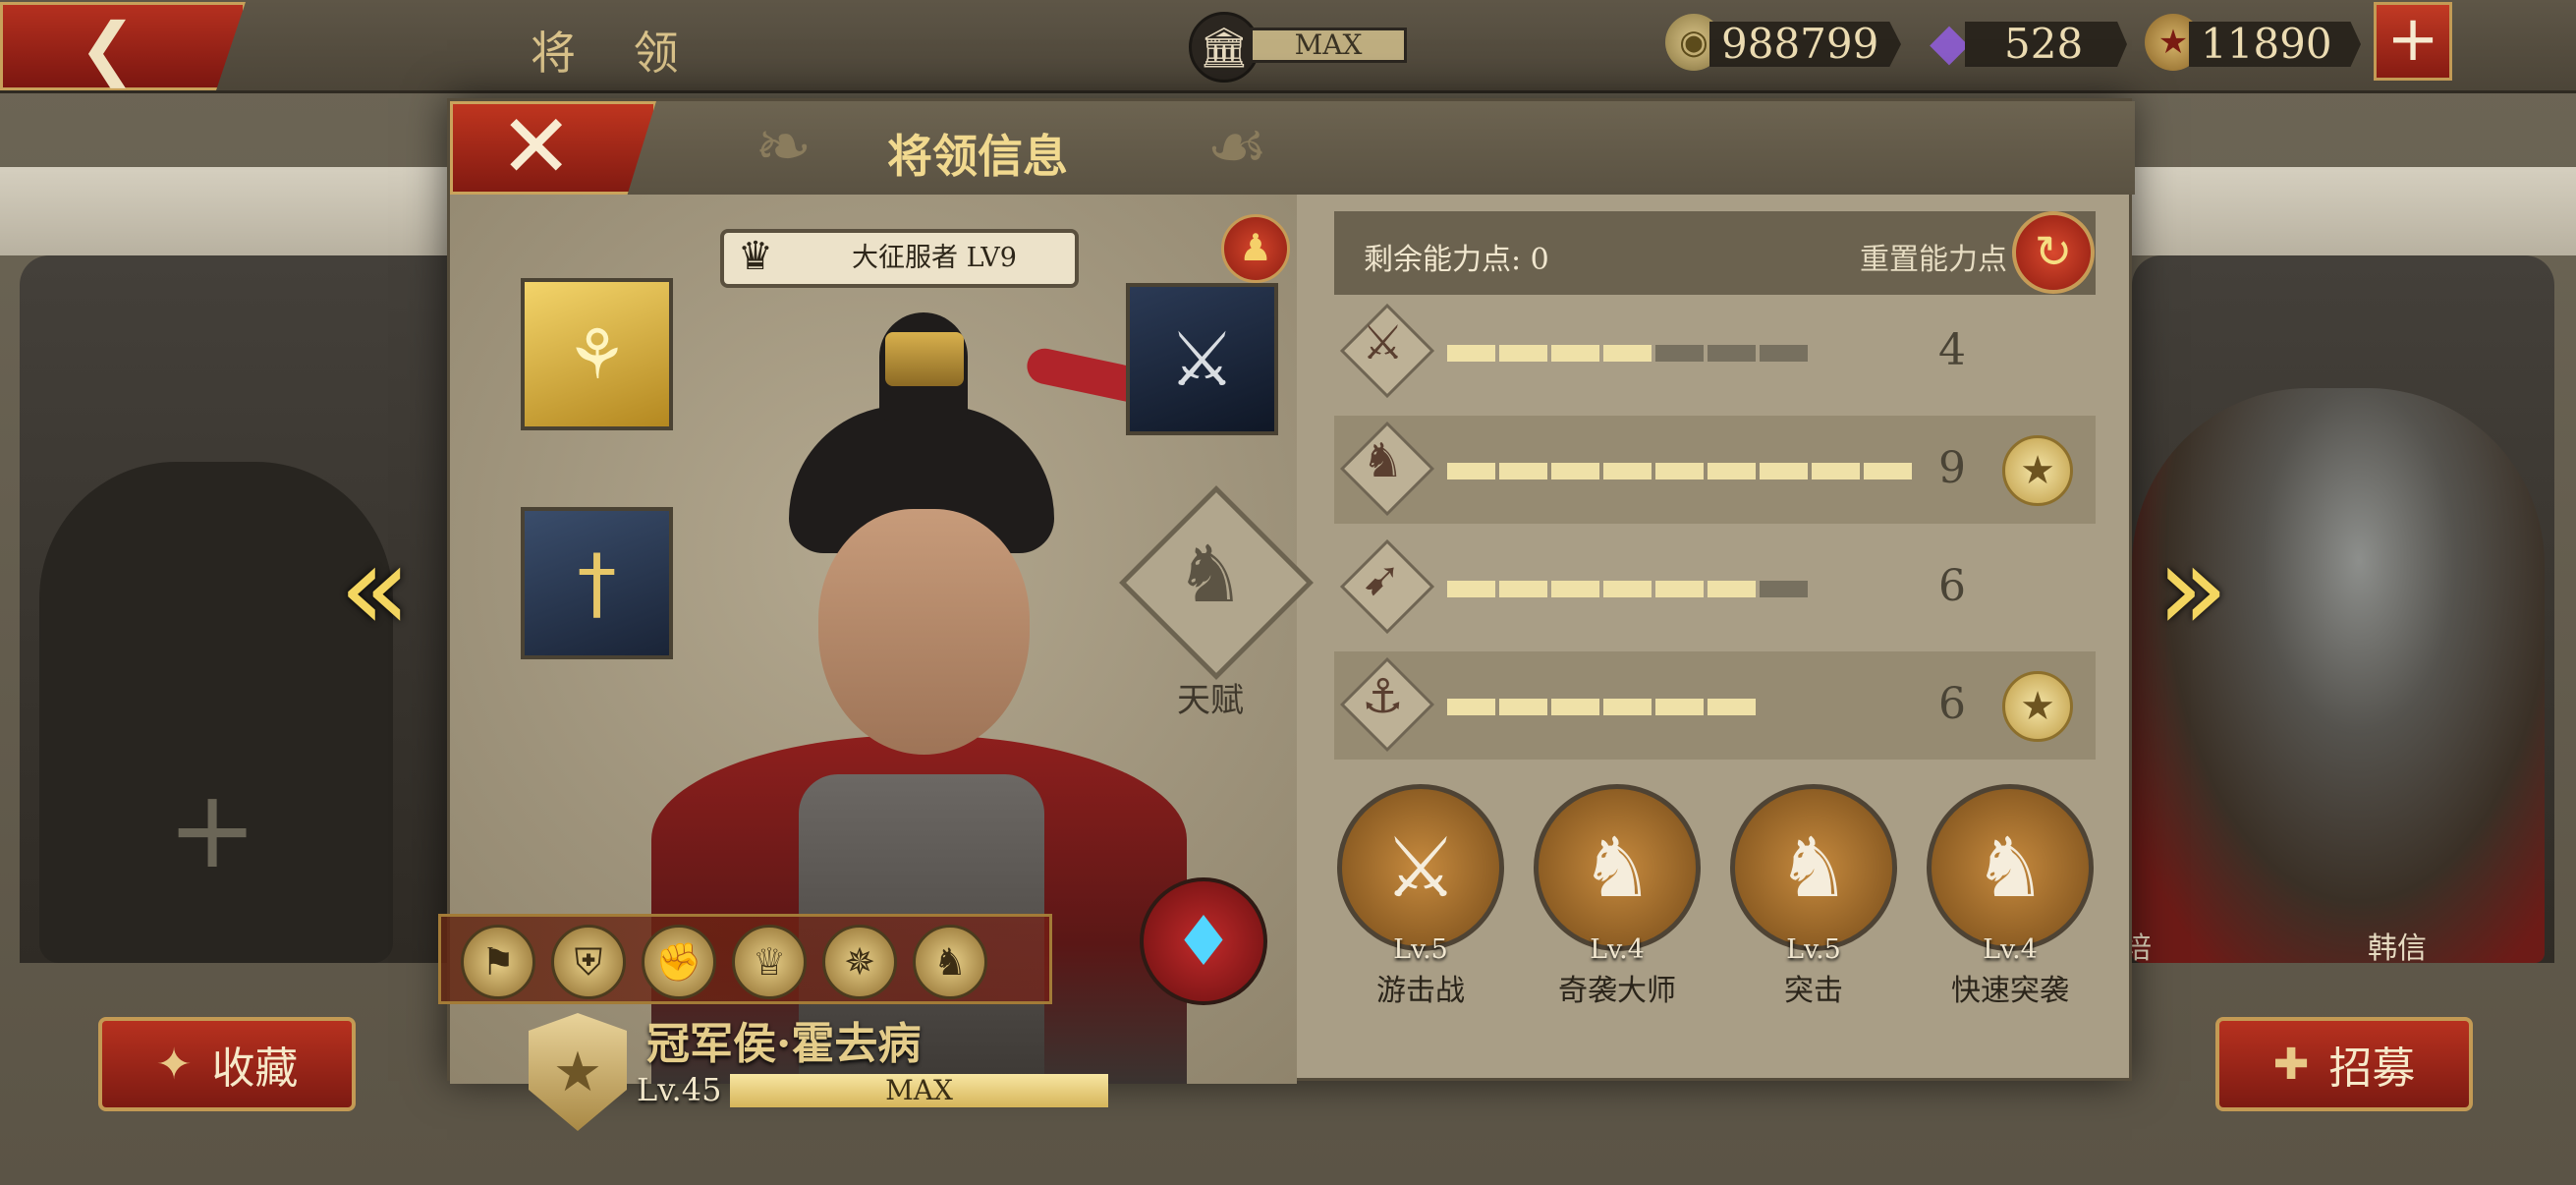 The width and height of the screenshot is (2576, 1185). What do you see at coordinates (2338, 676) in the screenshot?
I see `next-hero-portrait` at bounding box center [2338, 676].